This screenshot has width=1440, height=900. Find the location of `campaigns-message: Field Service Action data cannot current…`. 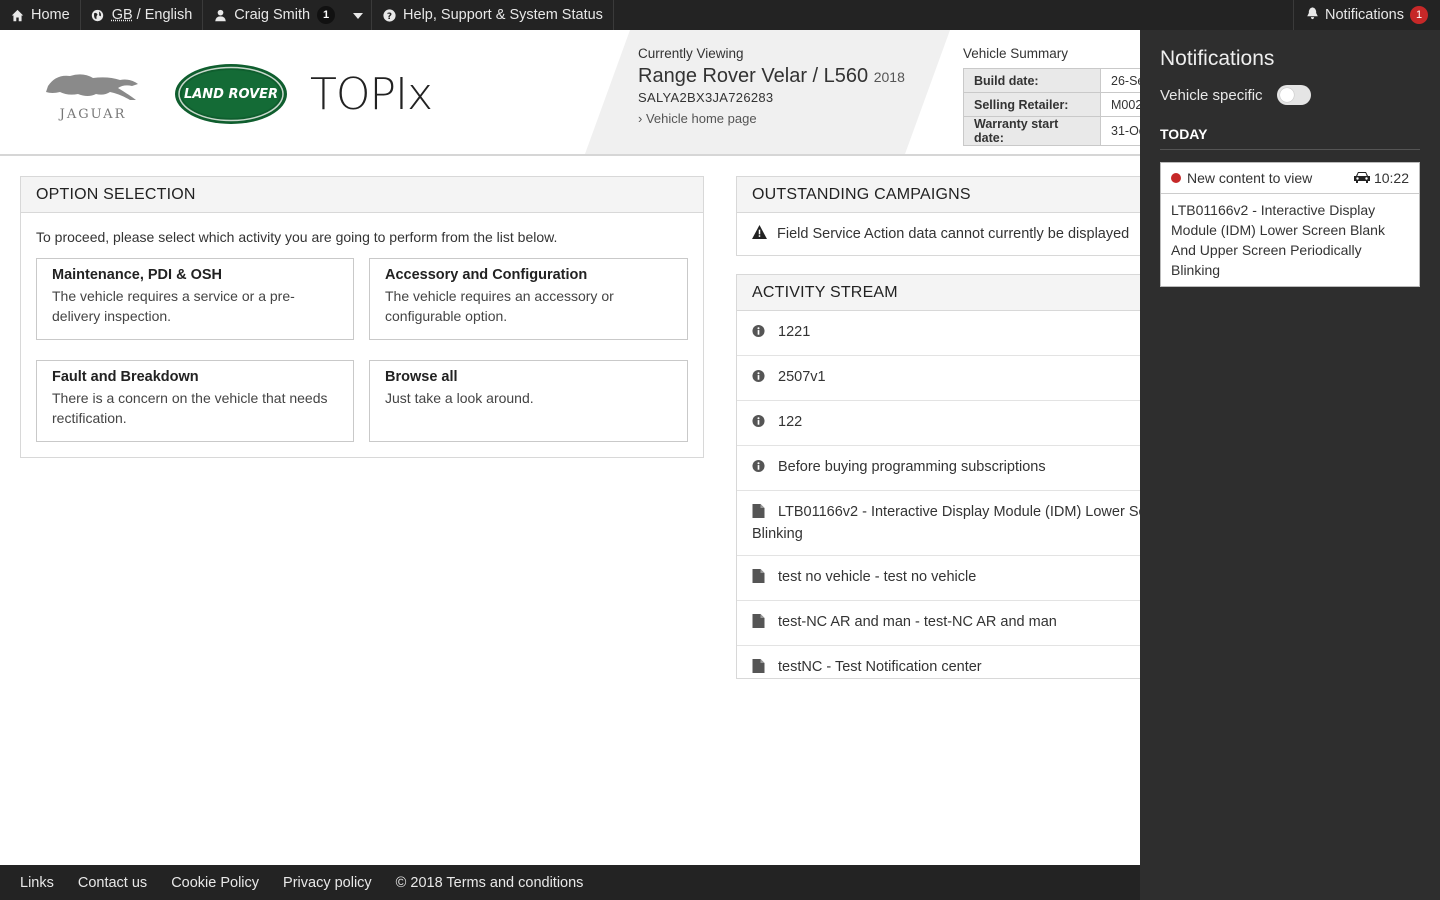

campaigns-message: Field Service Action data cannot current… is located at coordinates (953, 234).